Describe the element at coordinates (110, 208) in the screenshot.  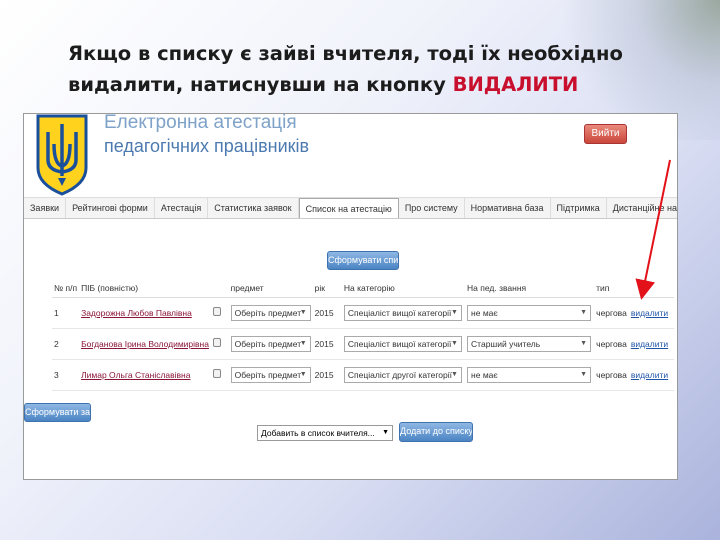
I see `nav-item-ratings: Рейтингові форми` at that location.